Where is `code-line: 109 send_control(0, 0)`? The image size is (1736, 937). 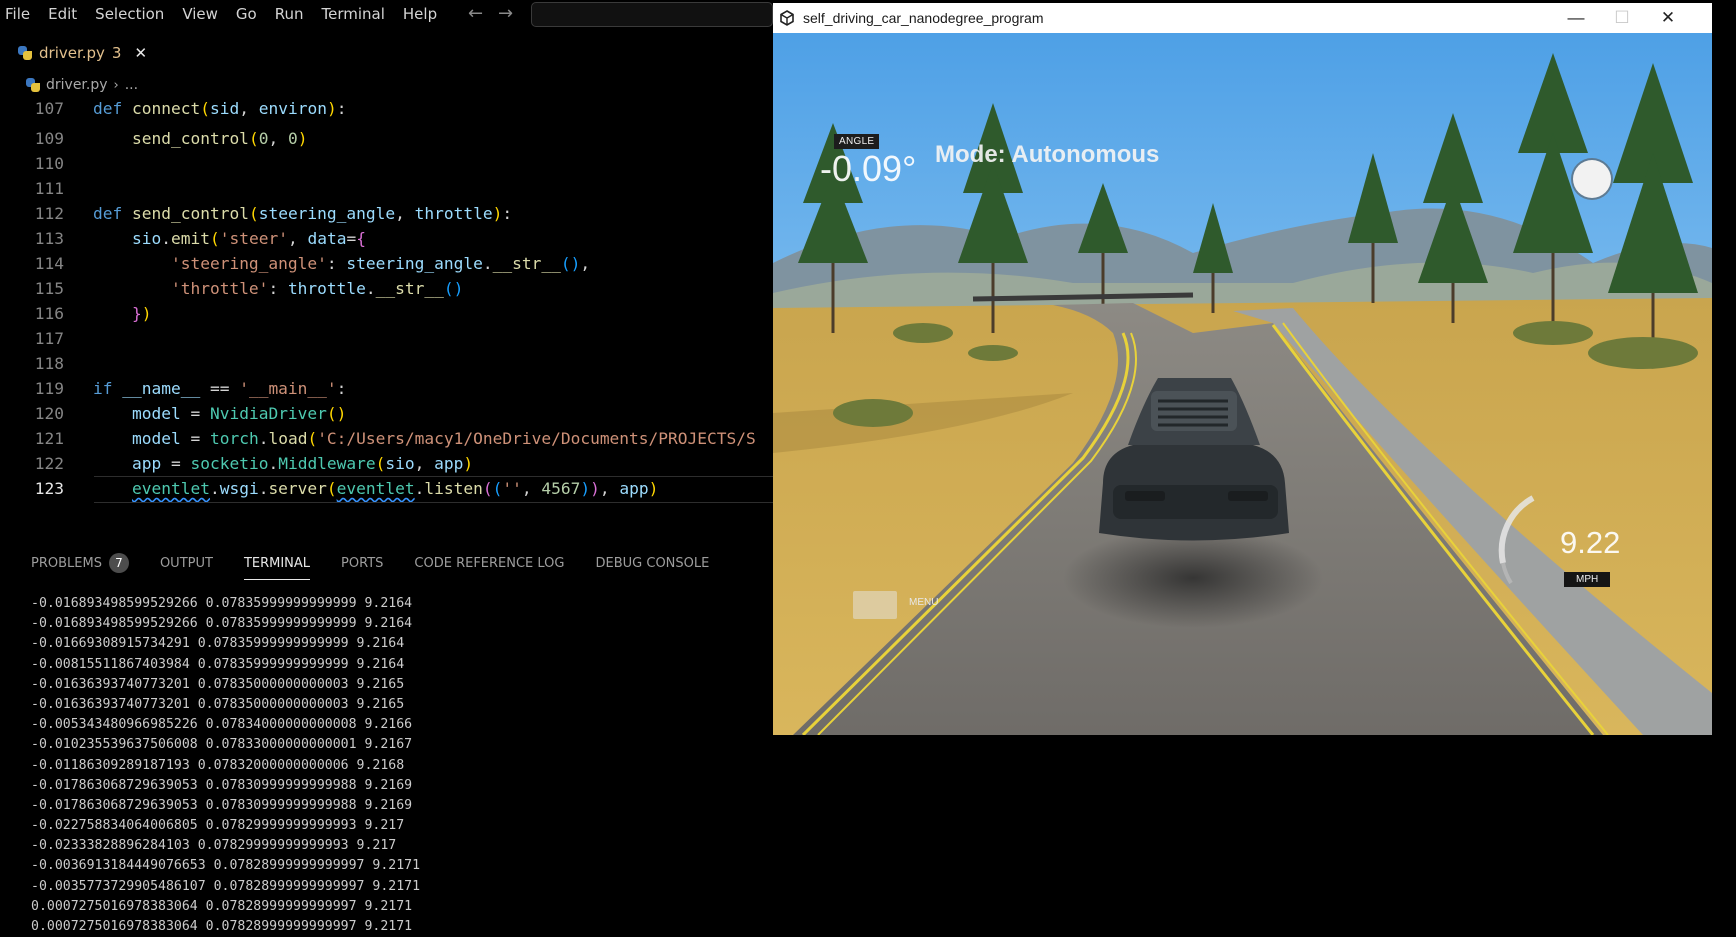
code-line: 109 send_control(0, 0) is located at coordinates (388, 138).